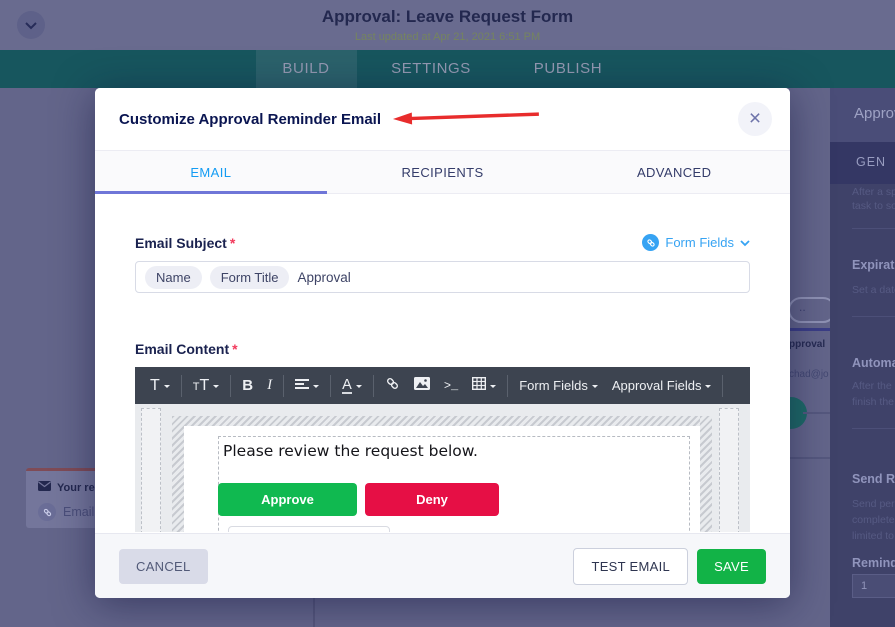 This screenshot has width=895, height=627. Describe the element at coordinates (163, 566) in the screenshot. I see `cancel-button: CANCEL` at that location.